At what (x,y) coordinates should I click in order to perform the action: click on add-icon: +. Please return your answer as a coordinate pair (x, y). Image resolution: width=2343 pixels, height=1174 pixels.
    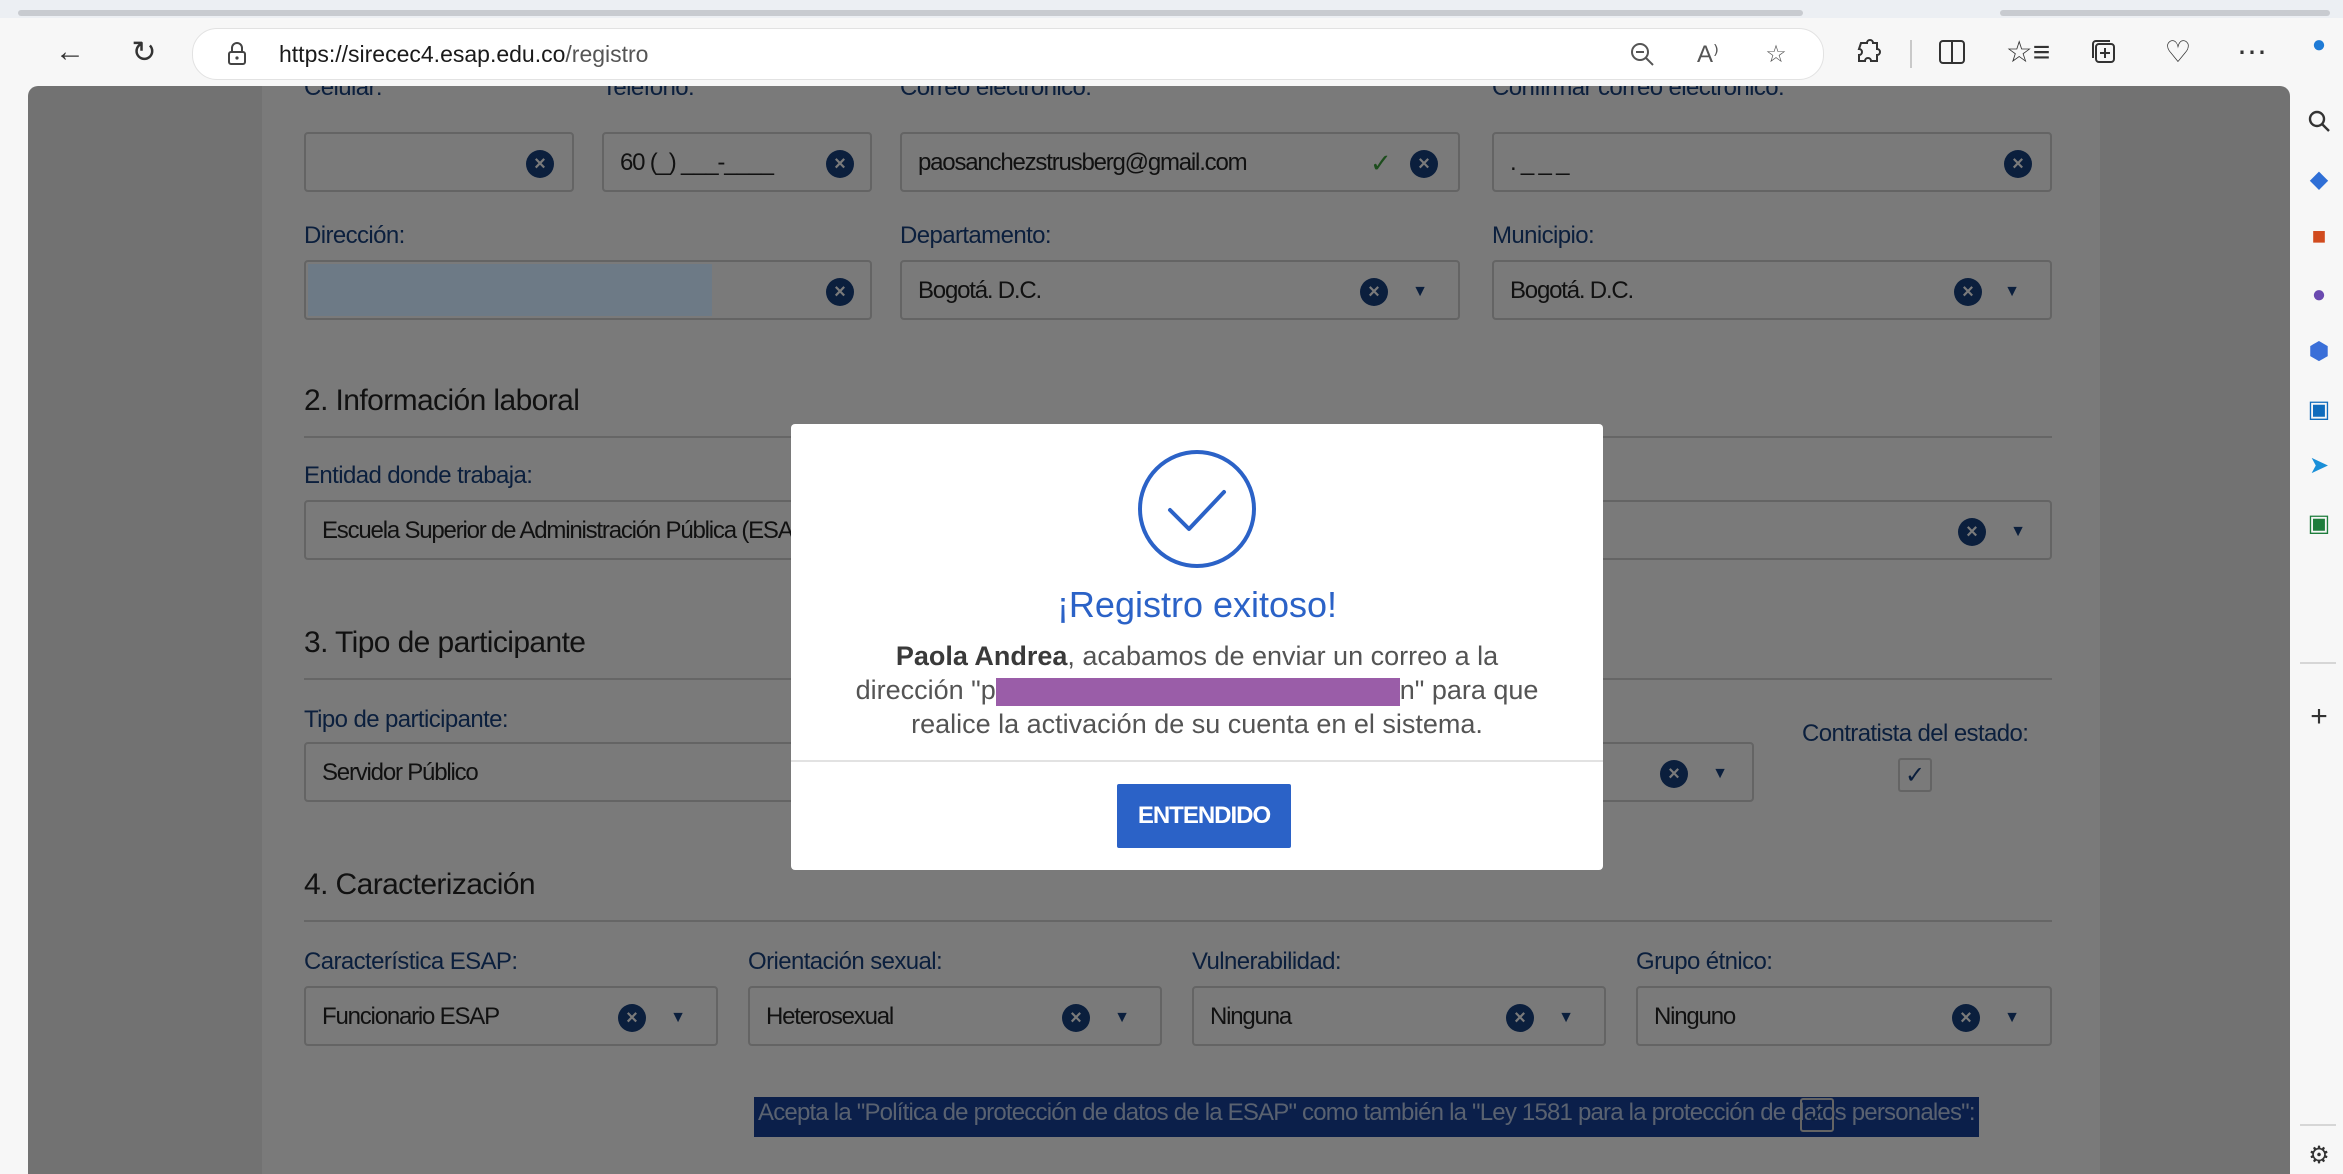
    Looking at the image, I should click on (2319, 717).